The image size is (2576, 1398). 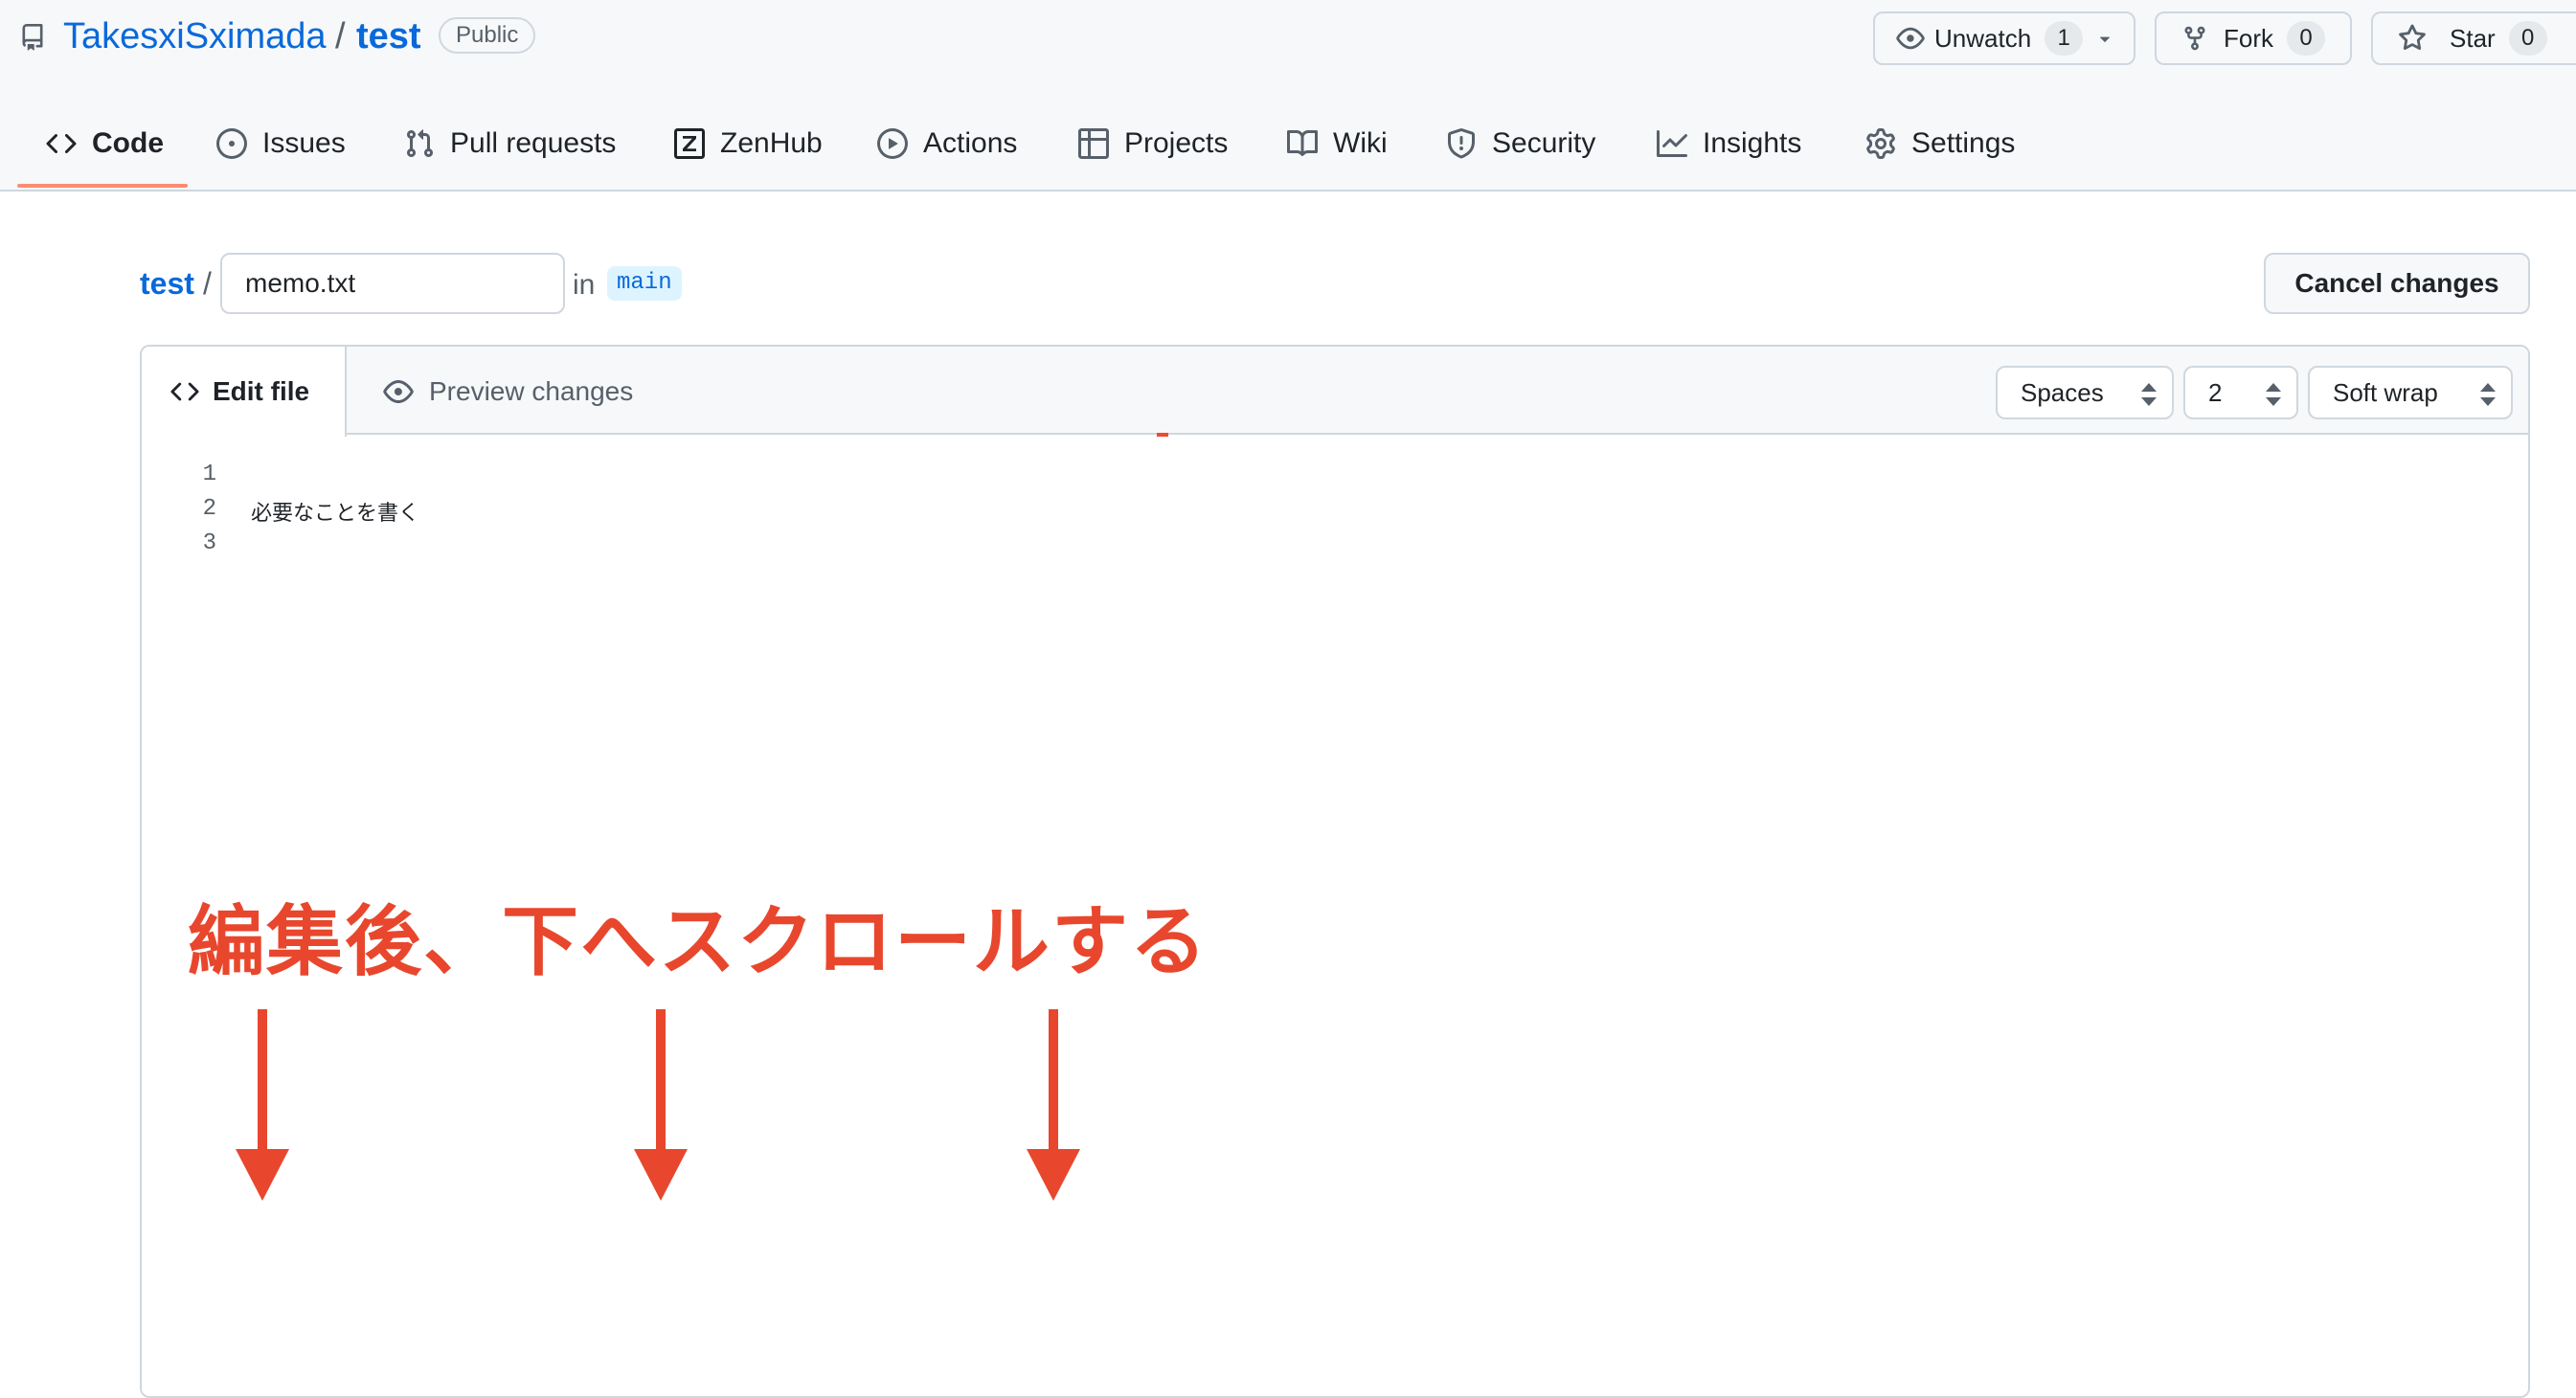 I want to click on repo-owner-link: TakesxiSximada, so click(x=195, y=36).